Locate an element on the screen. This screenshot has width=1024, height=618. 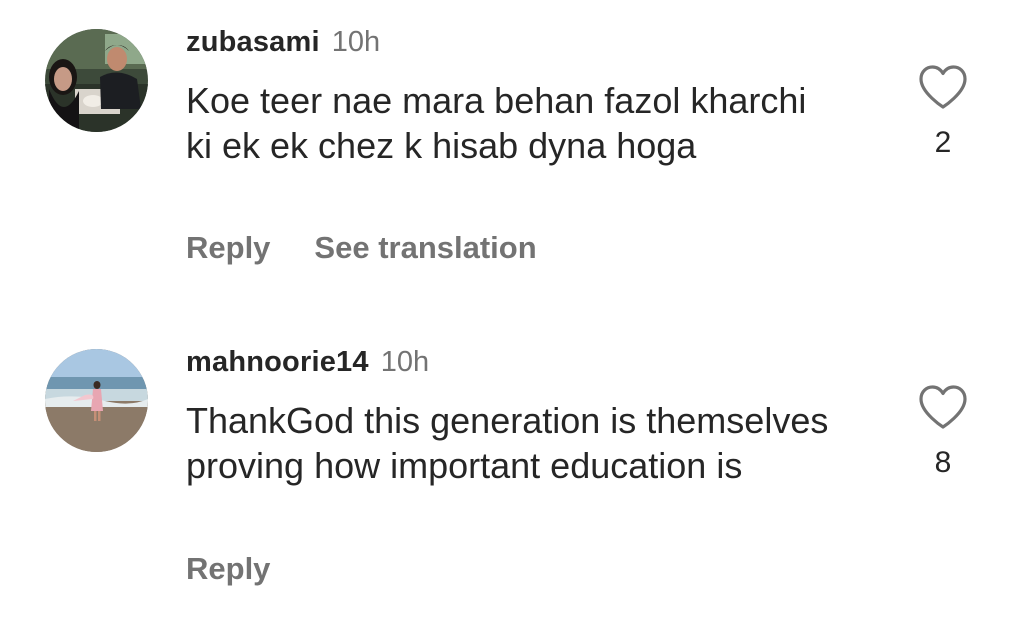
avatar-beach-photo-icon is located at coordinates (96, 400).